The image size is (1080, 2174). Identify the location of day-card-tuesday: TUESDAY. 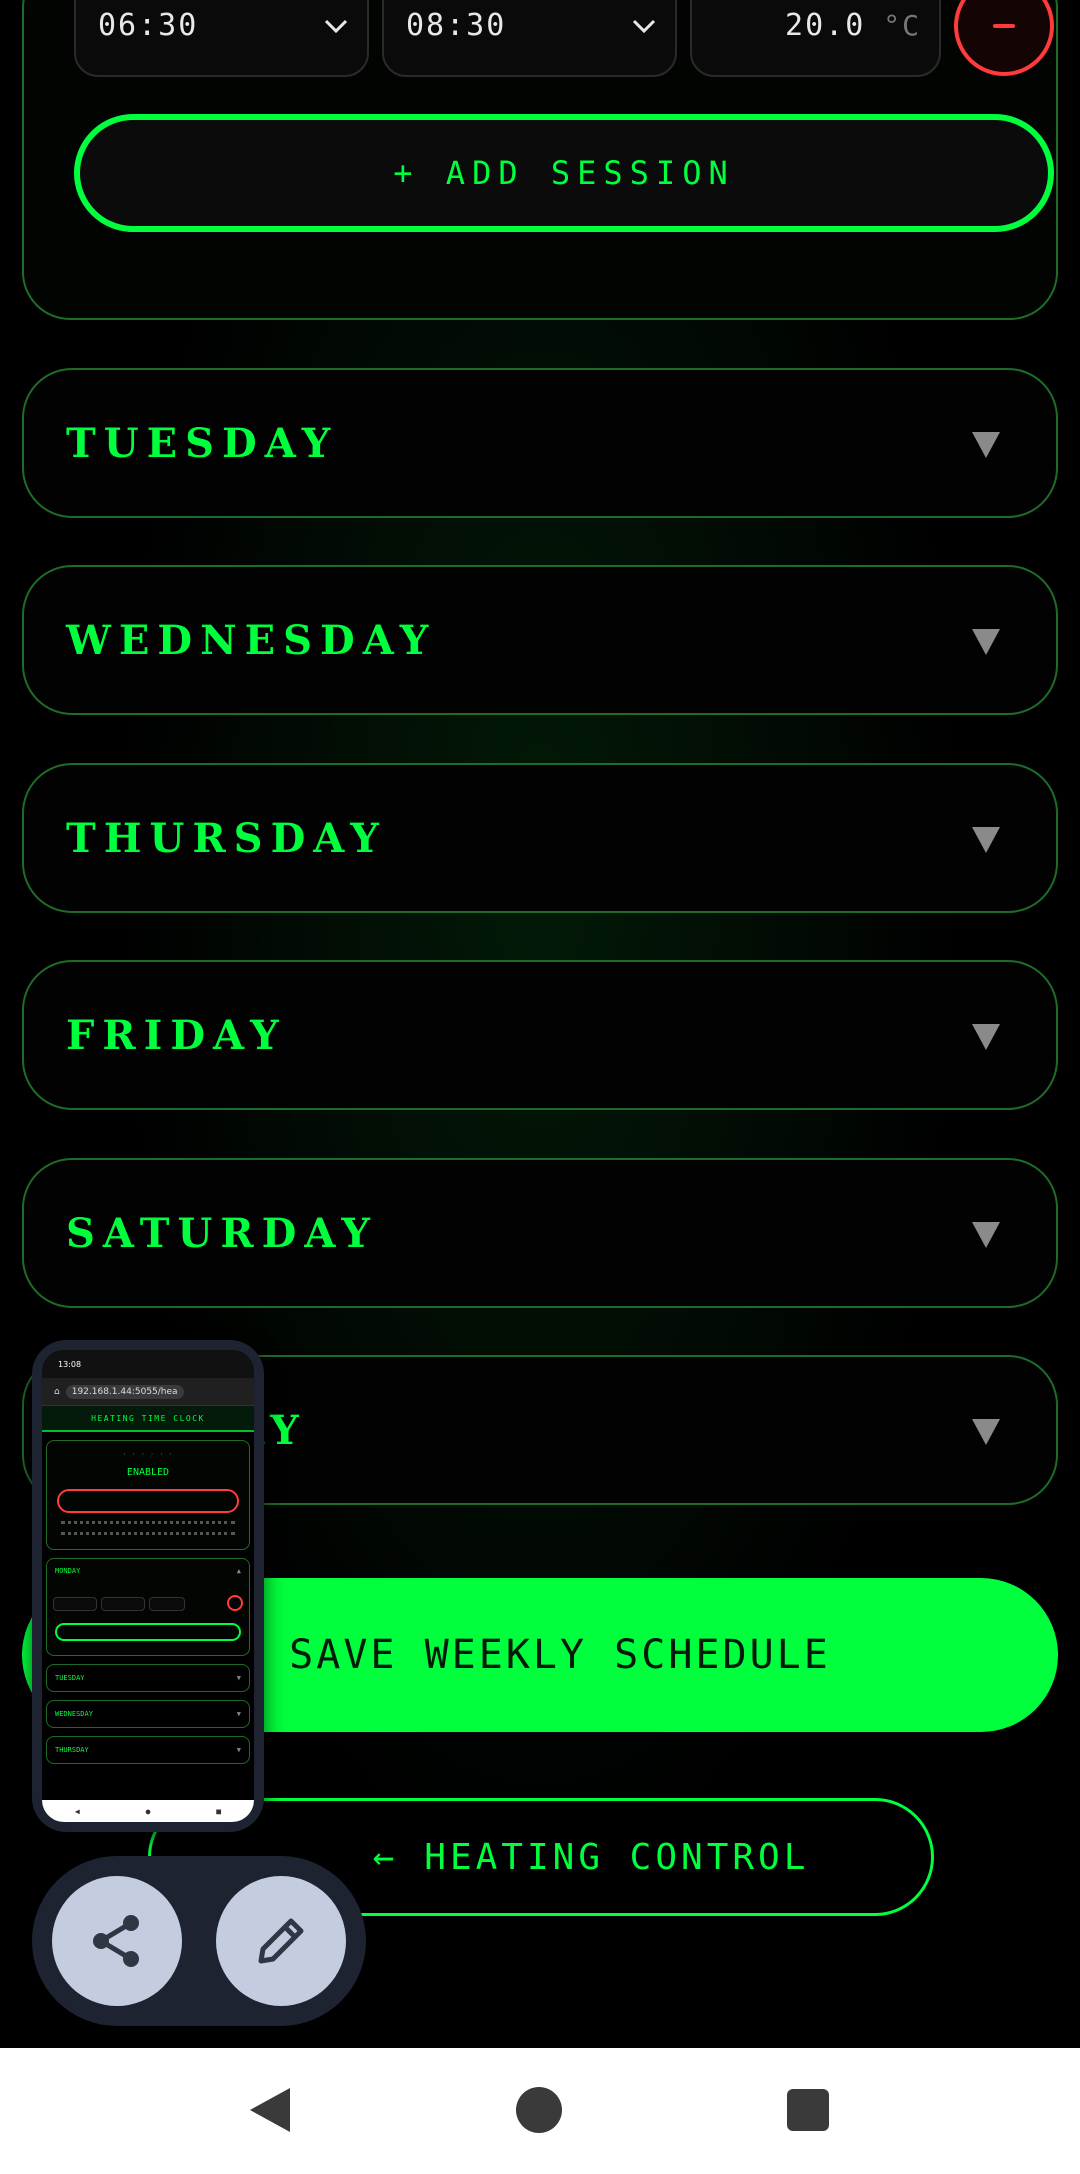
(540, 443).